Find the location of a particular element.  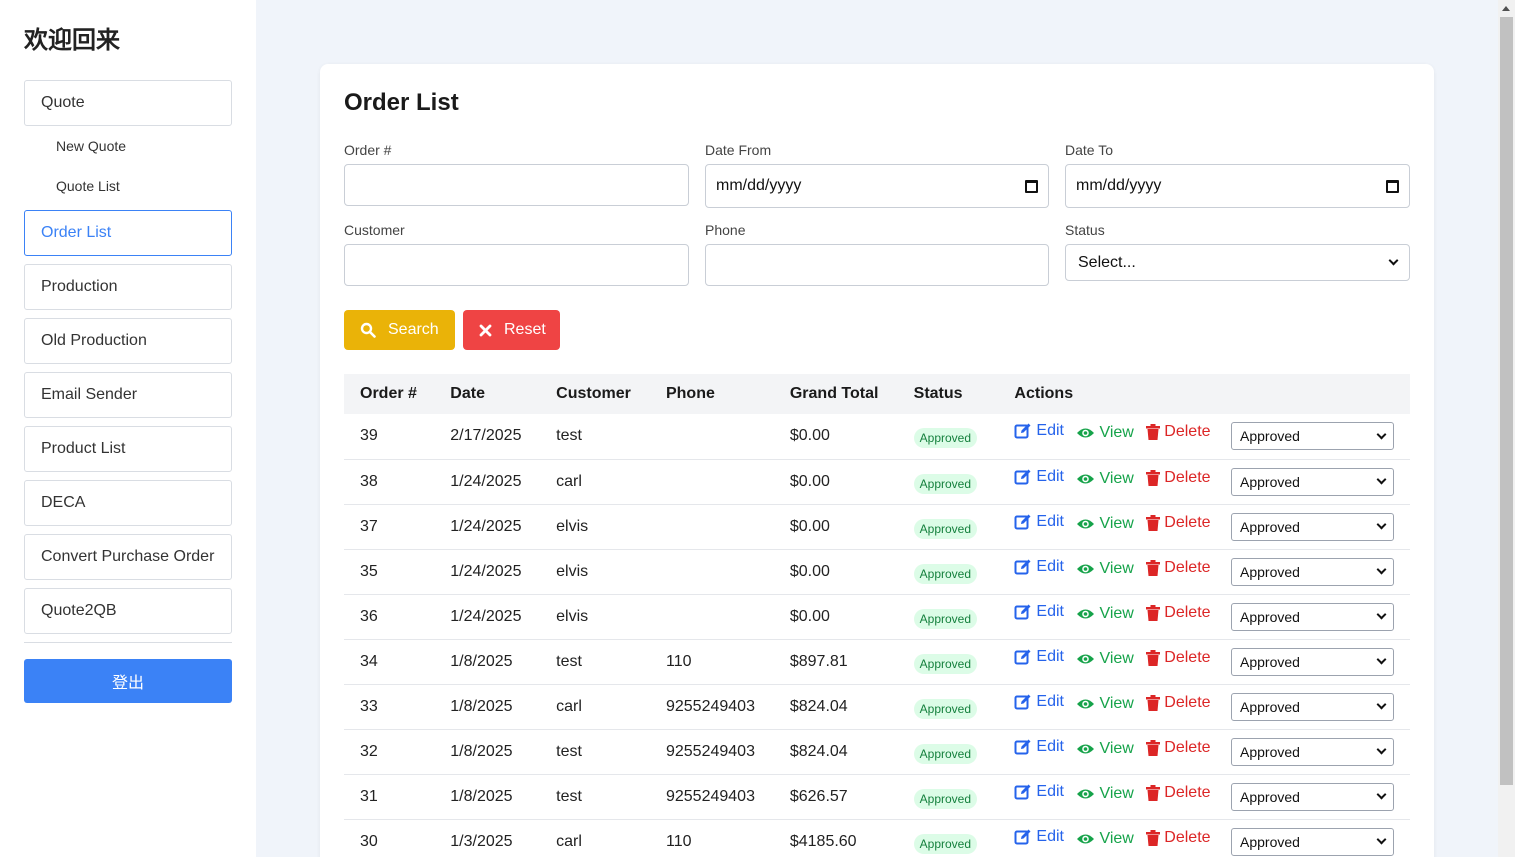

column-header-phone: Phone is located at coordinates (712, 394).